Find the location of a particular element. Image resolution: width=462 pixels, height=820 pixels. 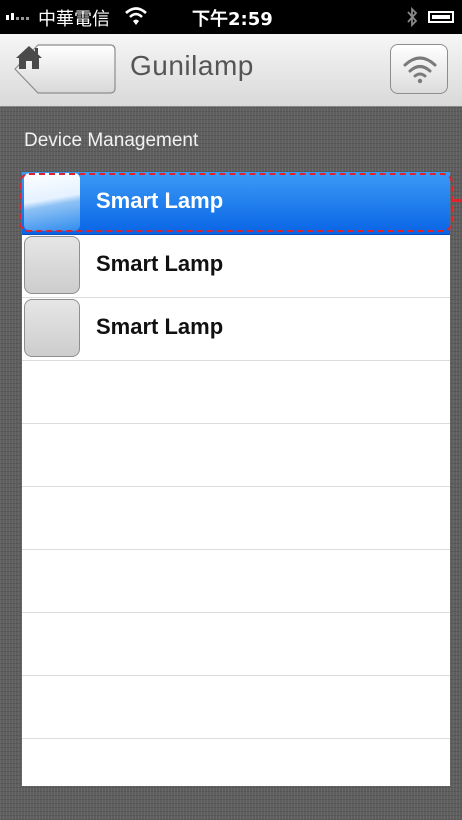

page-title: Gunilamp is located at coordinates (192, 65).